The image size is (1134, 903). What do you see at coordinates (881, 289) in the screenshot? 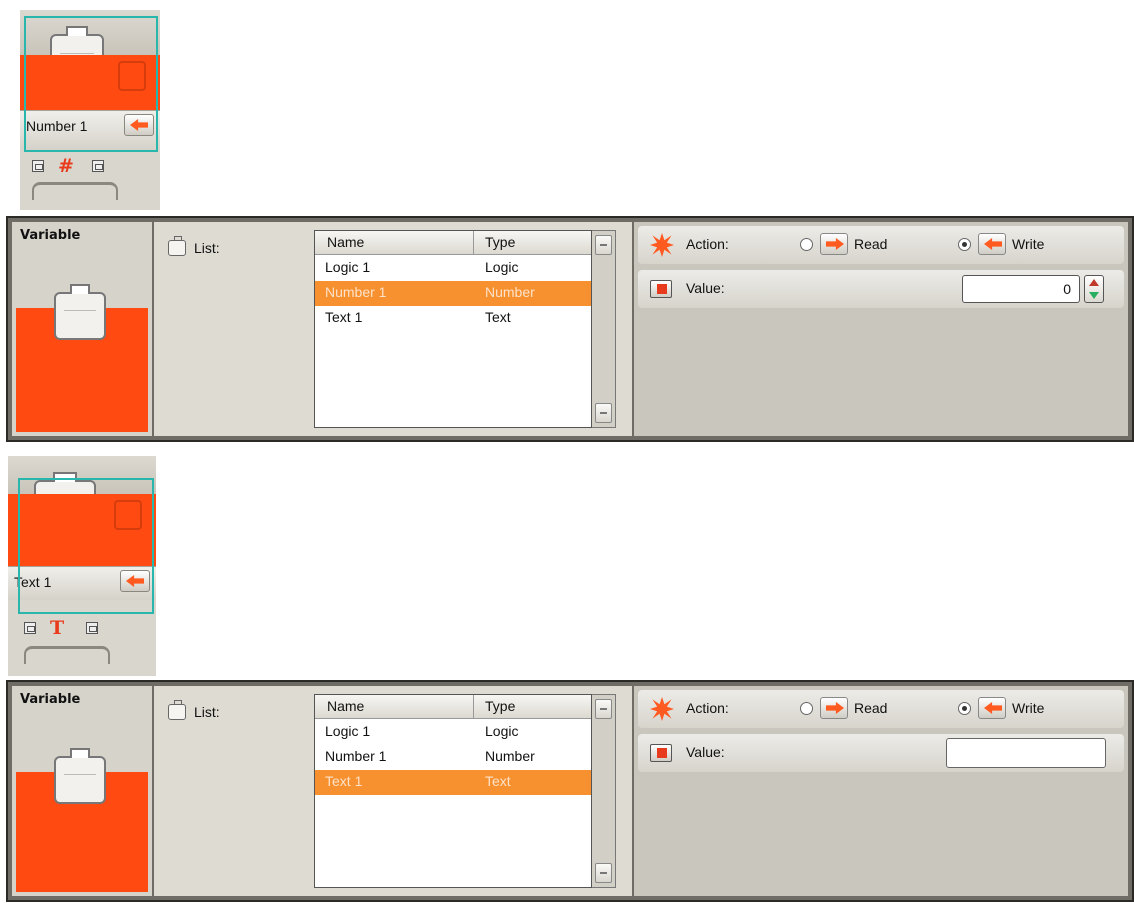
I see `value-row: Value: 0` at bounding box center [881, 289].